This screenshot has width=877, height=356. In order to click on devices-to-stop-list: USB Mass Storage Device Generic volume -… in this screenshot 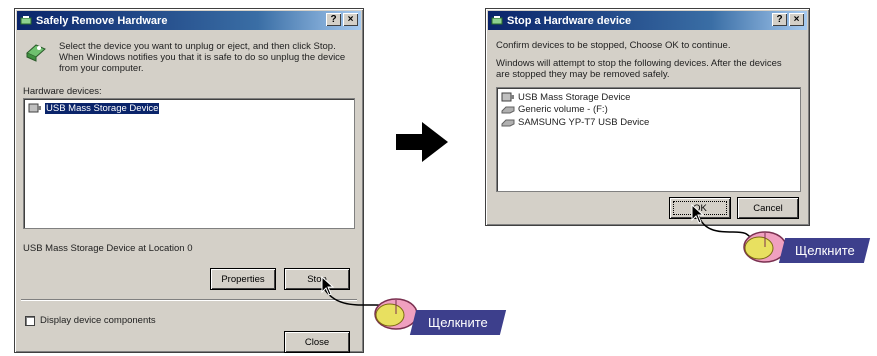, I will do `click(648, 139)`.